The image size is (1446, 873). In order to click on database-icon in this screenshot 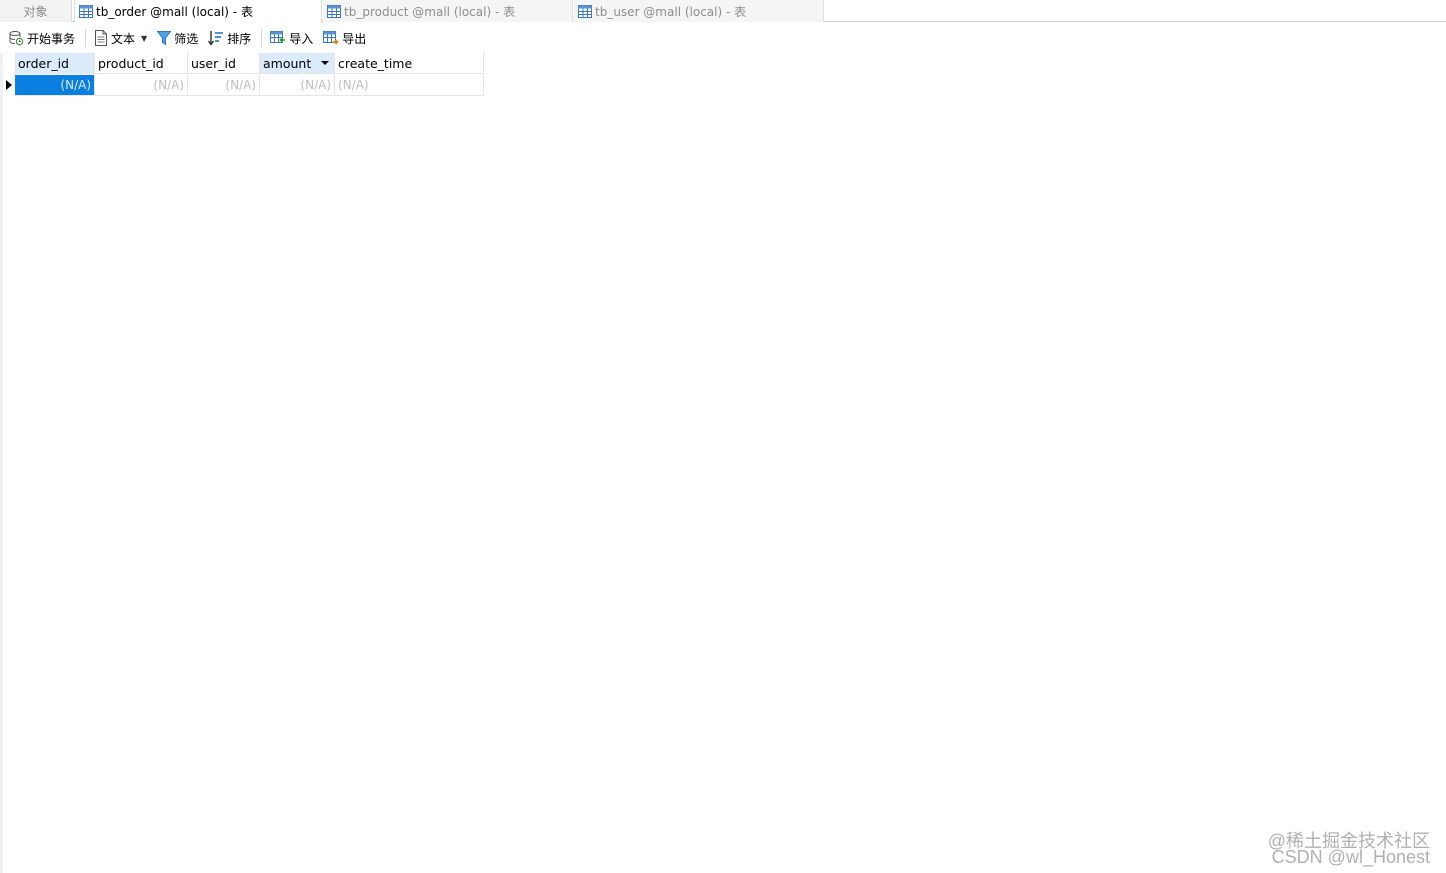, I will do `click(16, 38)`.